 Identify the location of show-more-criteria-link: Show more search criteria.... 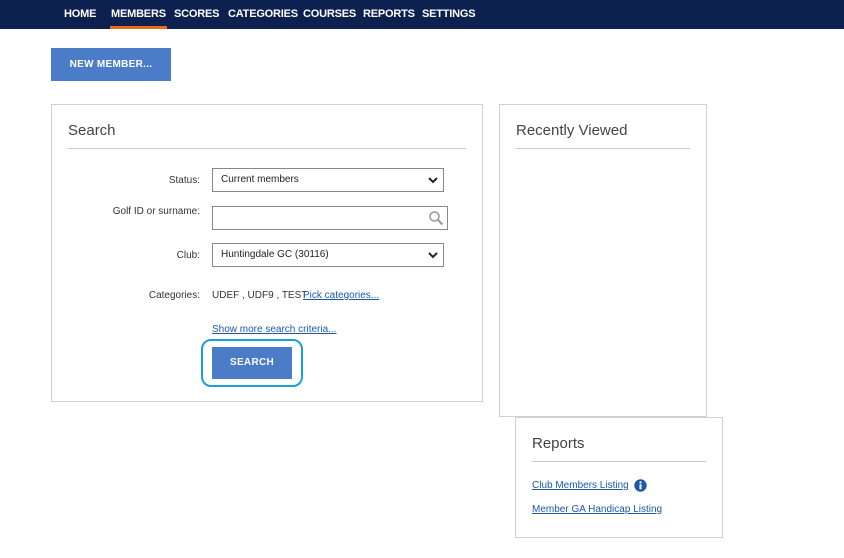
(274, 329).